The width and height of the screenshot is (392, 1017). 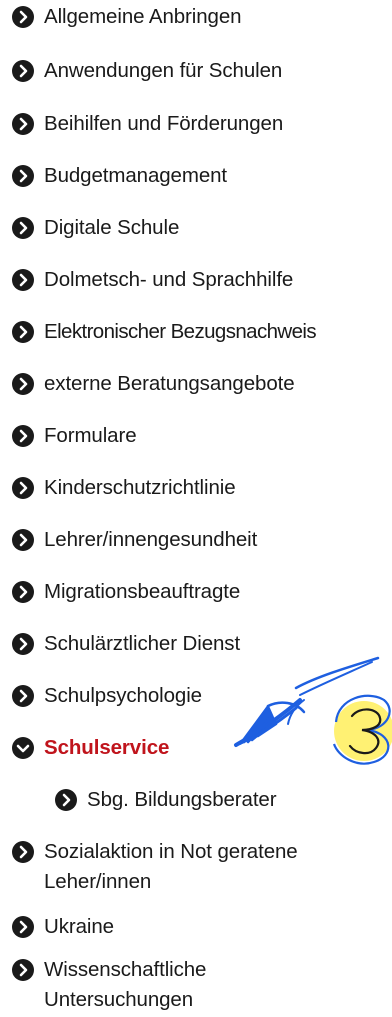 I want to click on menu-item-migrationsbeauftragte: Migrationsbeauftragte, so click(x=126, y=592).